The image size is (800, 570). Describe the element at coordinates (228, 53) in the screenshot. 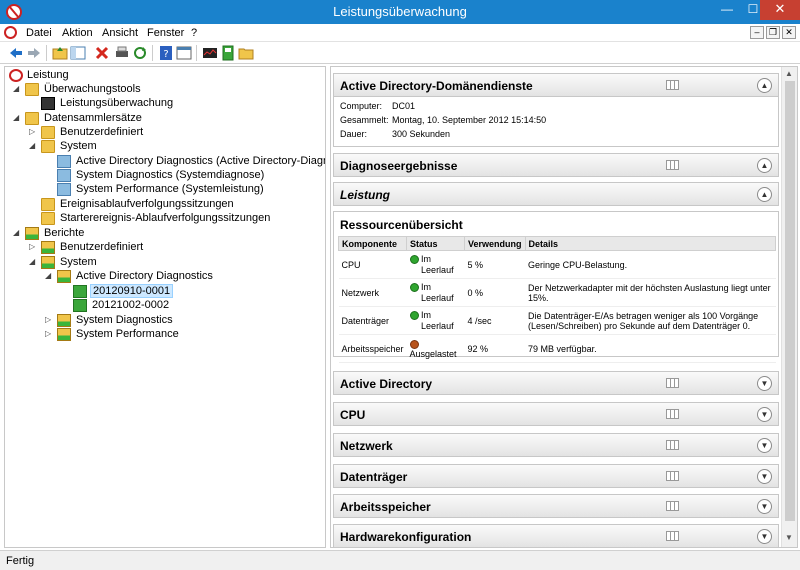

I see `report-icon` at that location.